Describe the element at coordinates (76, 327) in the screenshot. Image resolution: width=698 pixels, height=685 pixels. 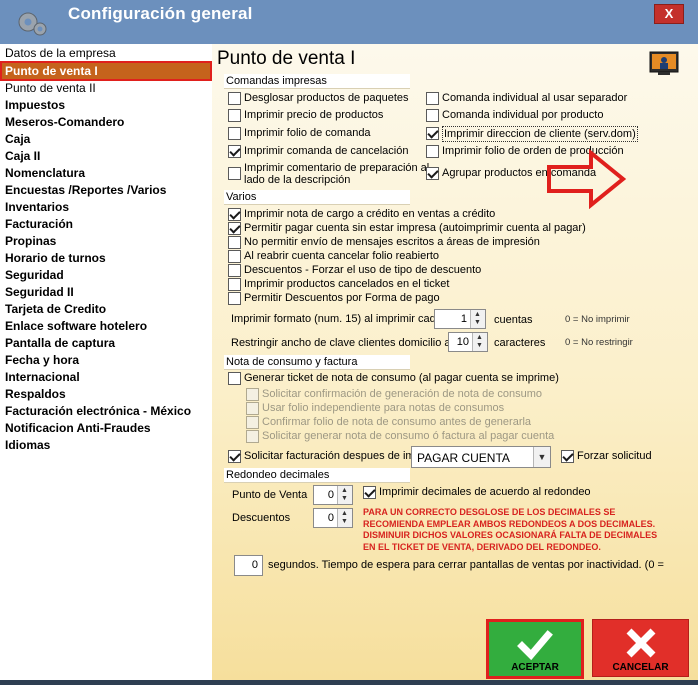
I see `sidebar-item-enlace-hotelero: Enlace software hotelero` at that location.